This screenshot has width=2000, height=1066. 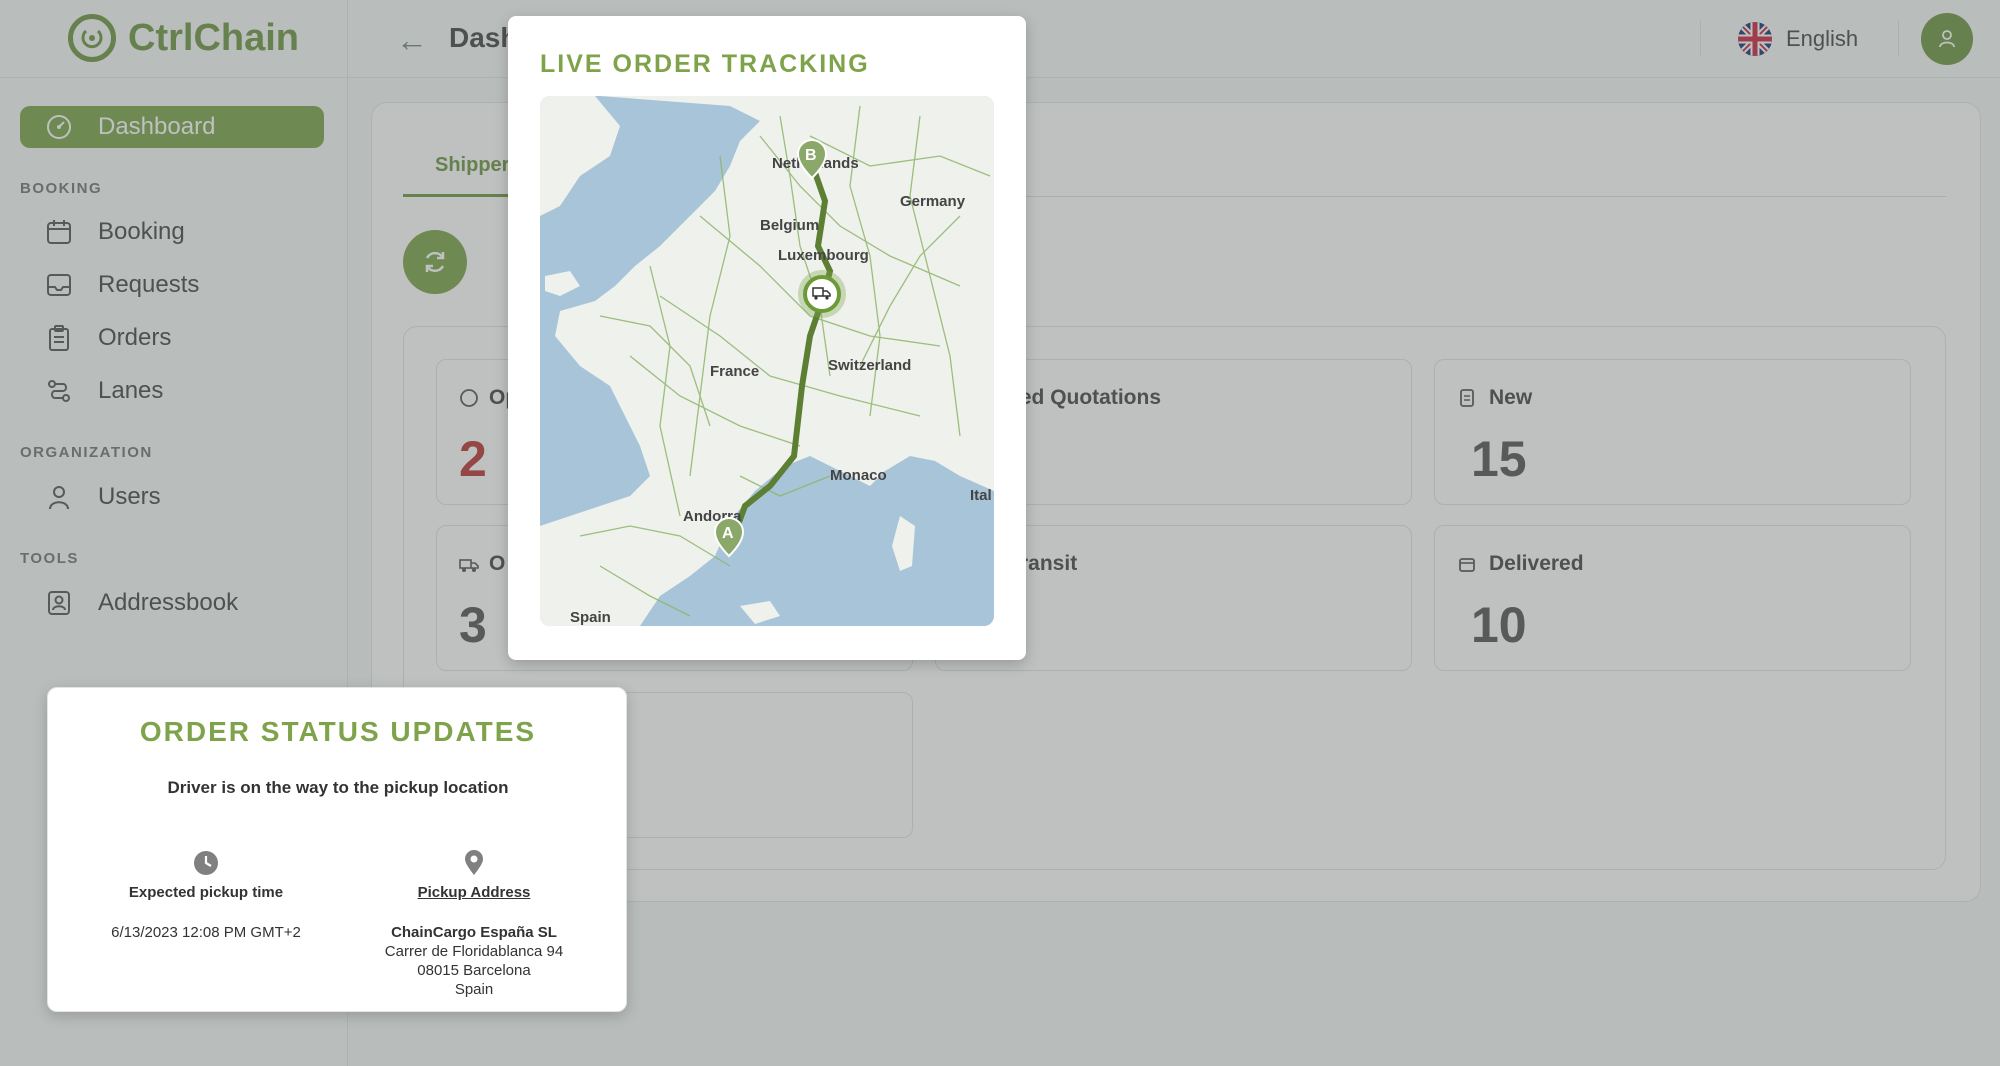 What do you see at coordinates (822, 294) in the screenshot?
I see `truck-location-icon` at bounding box center [822, 294].